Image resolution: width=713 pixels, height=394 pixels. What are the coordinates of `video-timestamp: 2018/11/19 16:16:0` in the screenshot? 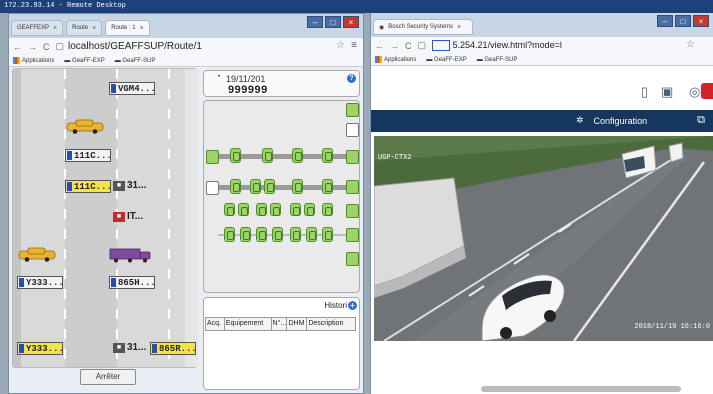 It's located at (672, 327).